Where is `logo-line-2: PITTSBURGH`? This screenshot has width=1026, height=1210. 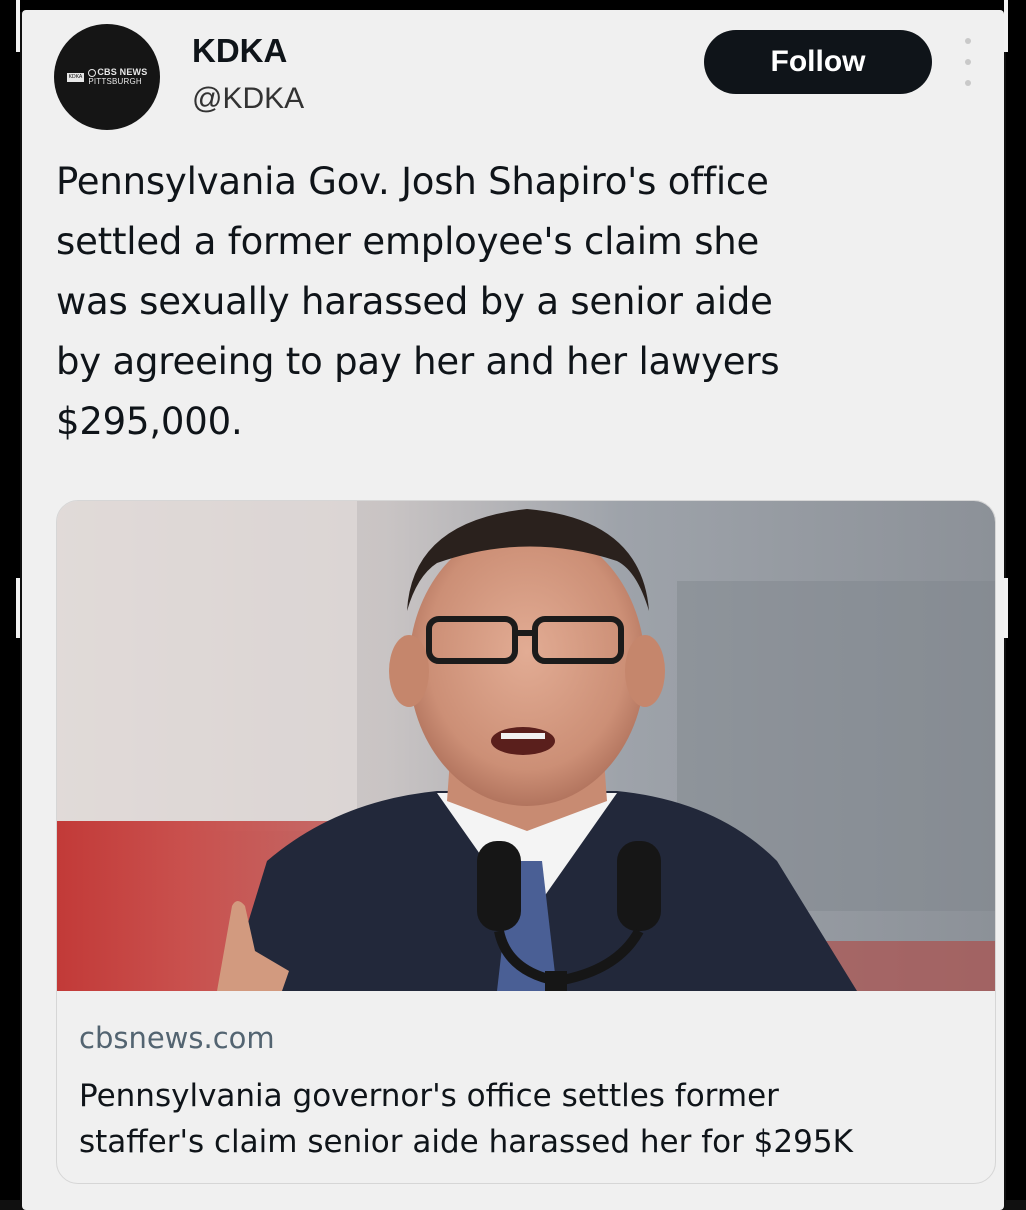
logo-line-2: PITTSBURGH is located at coordinates (115, 81).